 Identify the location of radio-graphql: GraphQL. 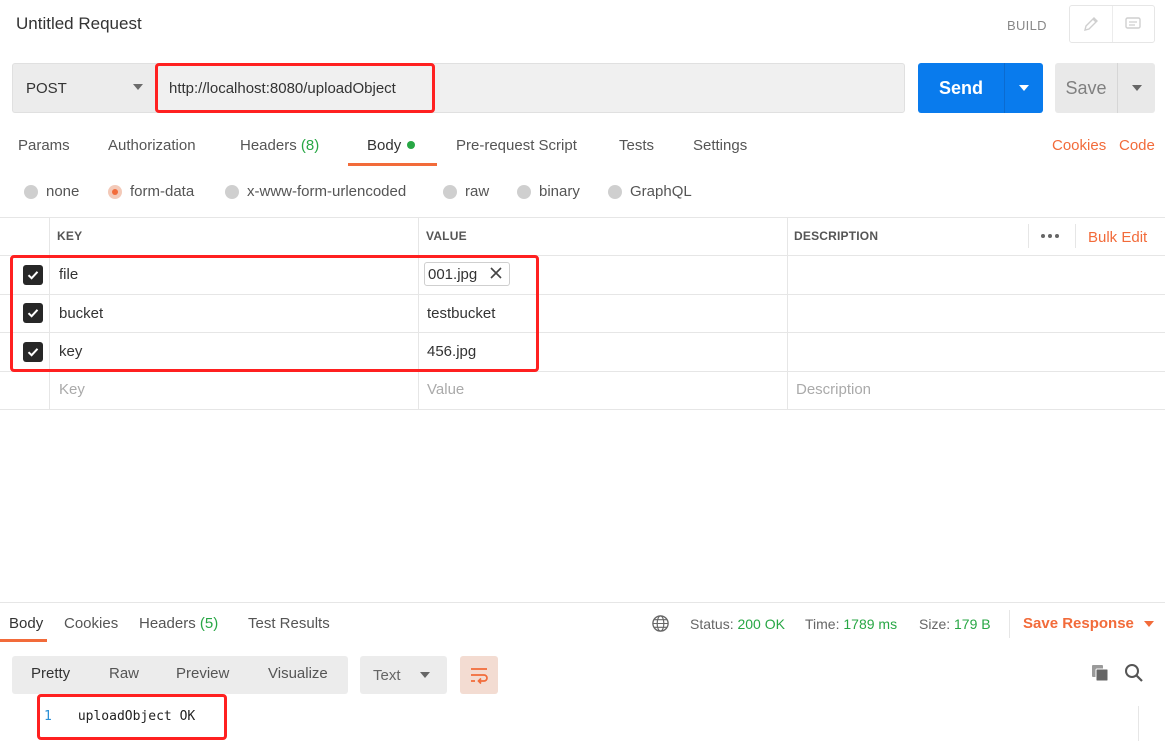
(650, 191).